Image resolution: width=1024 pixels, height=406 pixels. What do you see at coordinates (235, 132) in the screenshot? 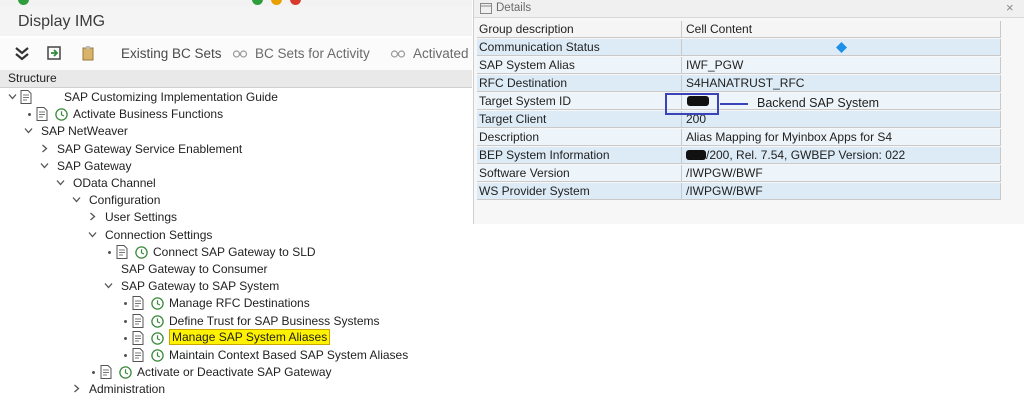
I see `tree-node: SAP NetWeaver` at bounding box center [235, 132].